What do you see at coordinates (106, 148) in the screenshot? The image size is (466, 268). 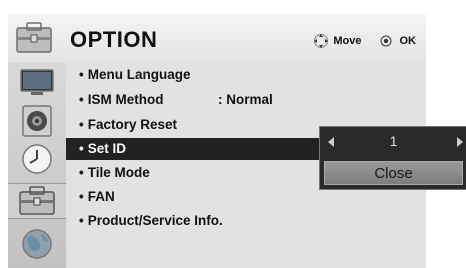 I see `menu-item-label: Set ID` at bounding box center [106, 148].